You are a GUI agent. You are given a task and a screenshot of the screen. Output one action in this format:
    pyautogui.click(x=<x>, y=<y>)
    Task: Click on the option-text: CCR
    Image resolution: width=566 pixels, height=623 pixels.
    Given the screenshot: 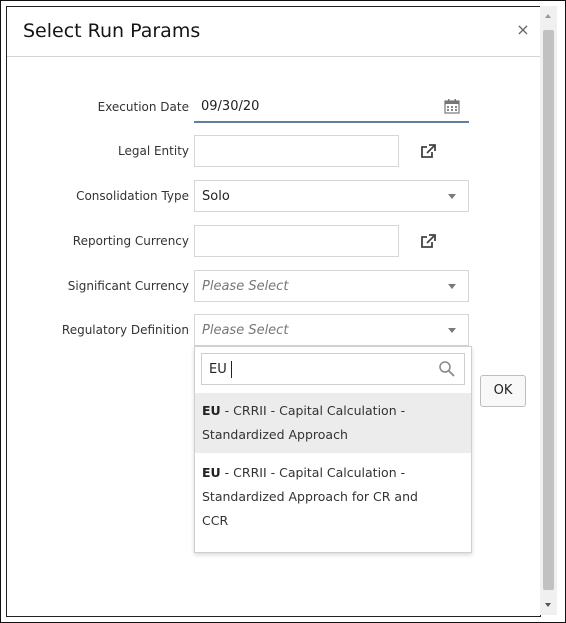 What is the action you would take?
    pyautogui.click(x=215, y=520)
    